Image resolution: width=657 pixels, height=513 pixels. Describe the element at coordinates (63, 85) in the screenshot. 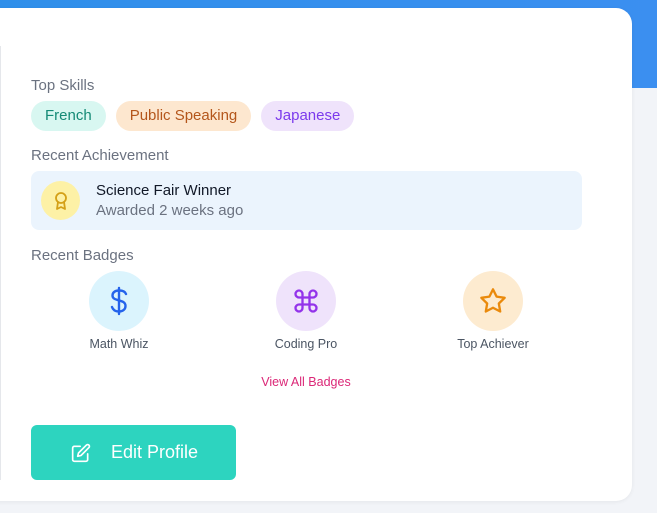

I see `top-skills-heading: Top Skills` at that location.